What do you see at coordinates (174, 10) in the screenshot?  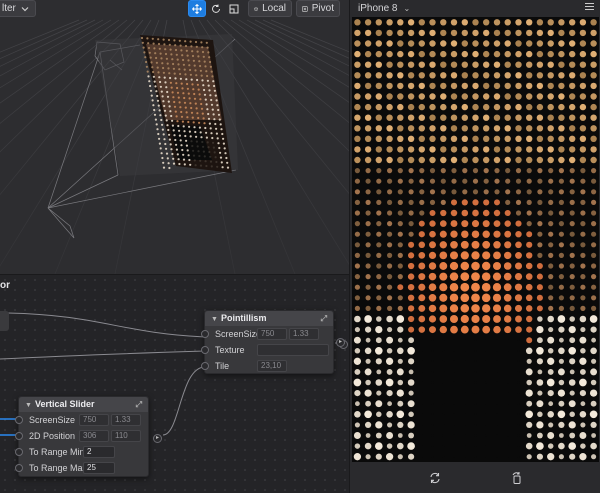 I see `viewport-toolbar: lter Local Pivot` at bounding box center [174, 10].